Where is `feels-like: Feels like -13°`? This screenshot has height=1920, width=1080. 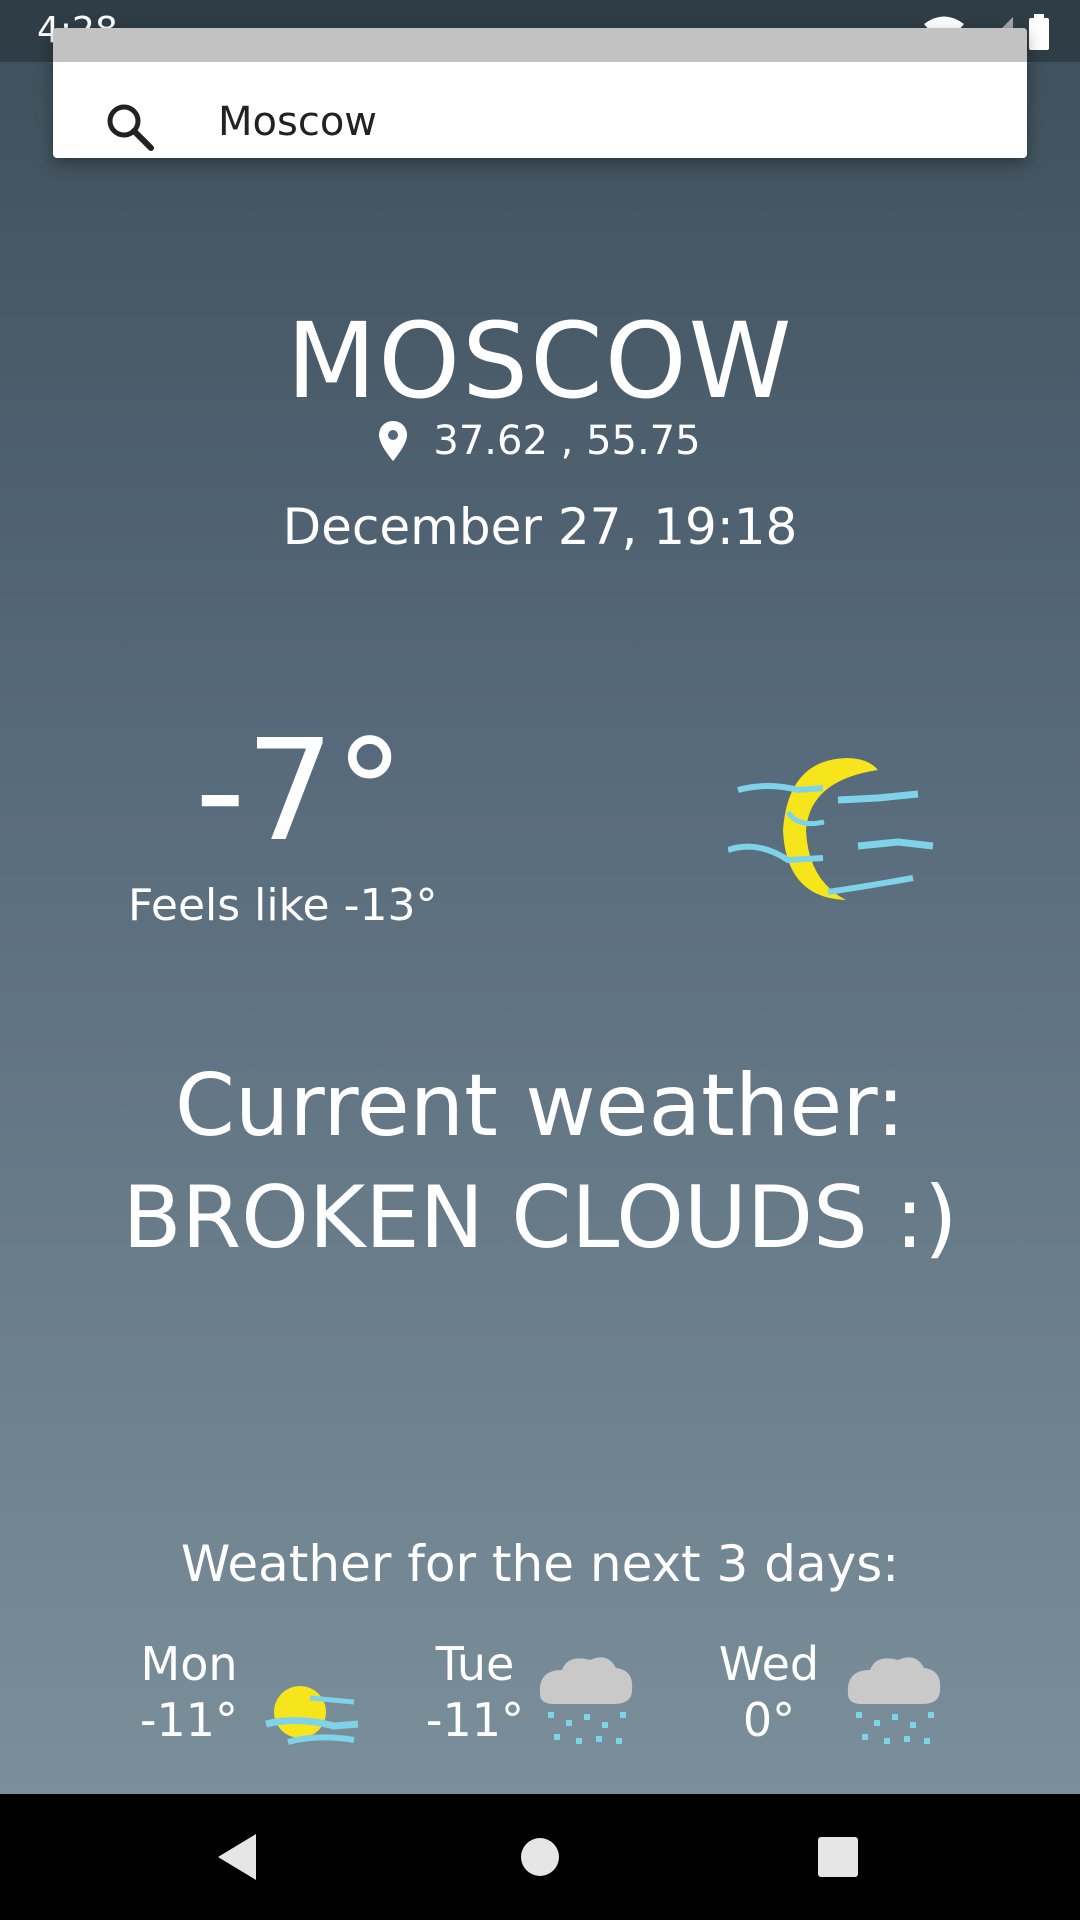 feels-like: Feels like -13° is located at coordinates (283, 905).